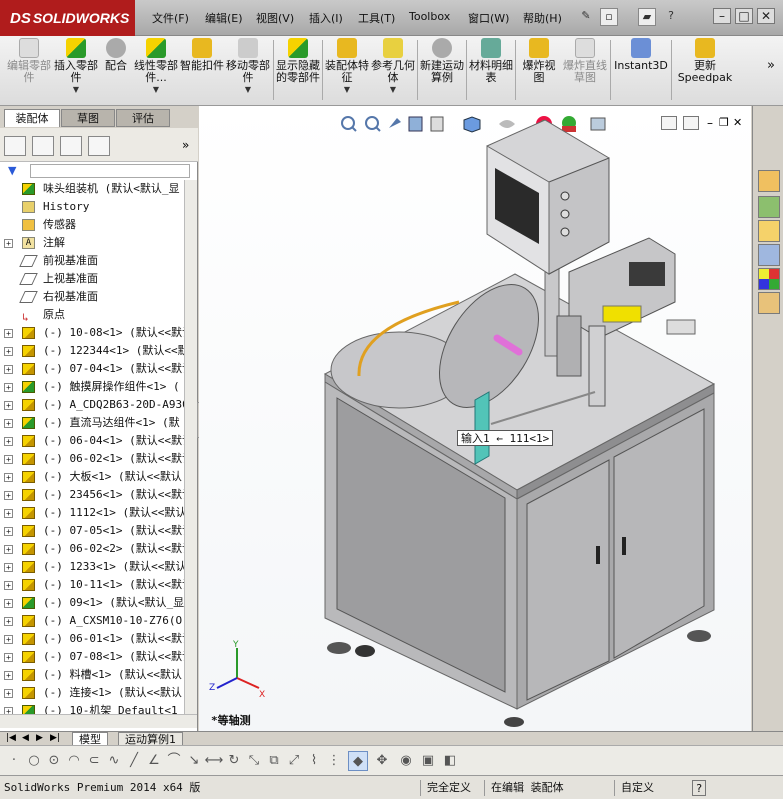 The height and width of the screenshot is (799, 783). I want to click on rotate-icon: ↻, so click(234, 761).